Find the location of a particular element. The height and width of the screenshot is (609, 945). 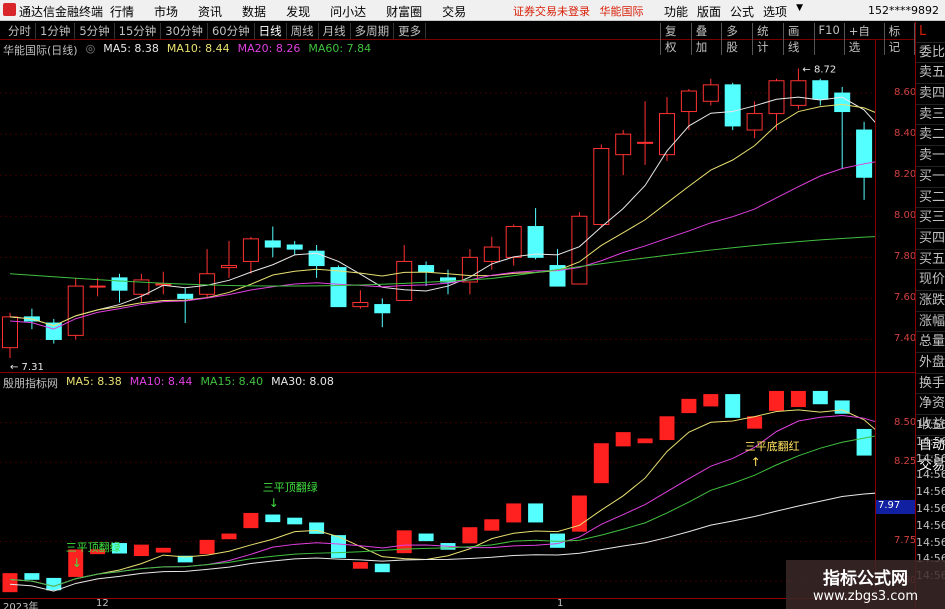

side-tab-1: 卖五 is located at coordinates (930, 74).